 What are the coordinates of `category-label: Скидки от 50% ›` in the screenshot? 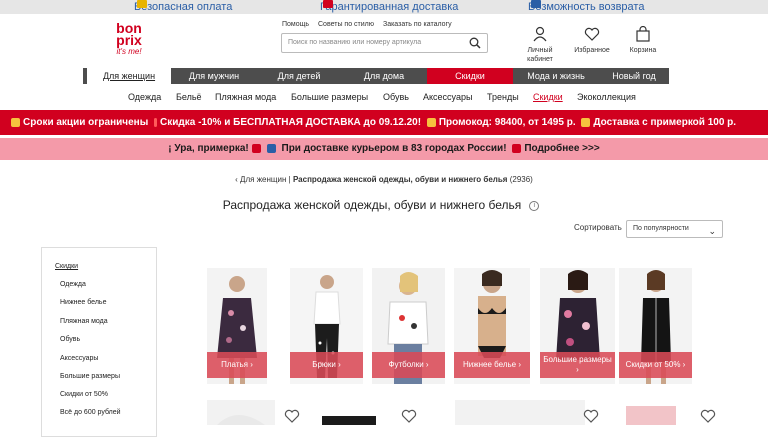 It's located at (655, 365).